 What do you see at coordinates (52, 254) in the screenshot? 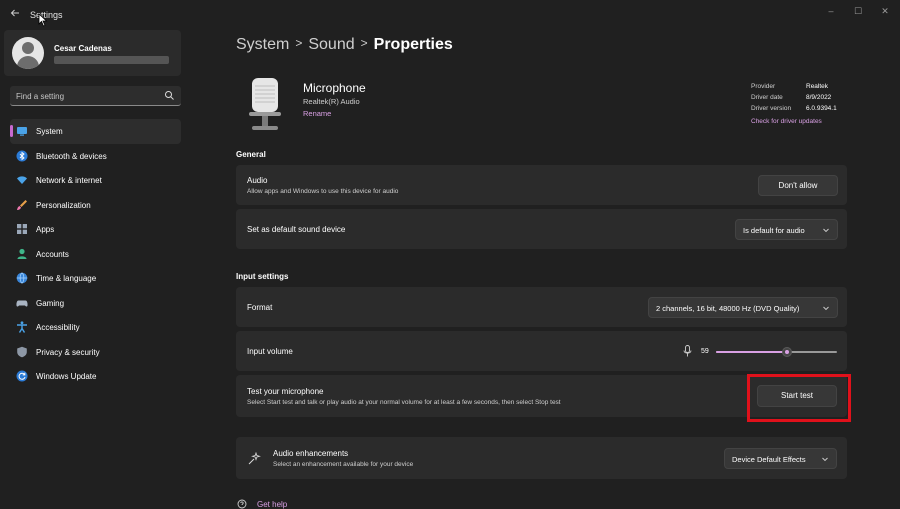
I see `sidebar-item-label: Accounts` at bounding box center [52, 254].